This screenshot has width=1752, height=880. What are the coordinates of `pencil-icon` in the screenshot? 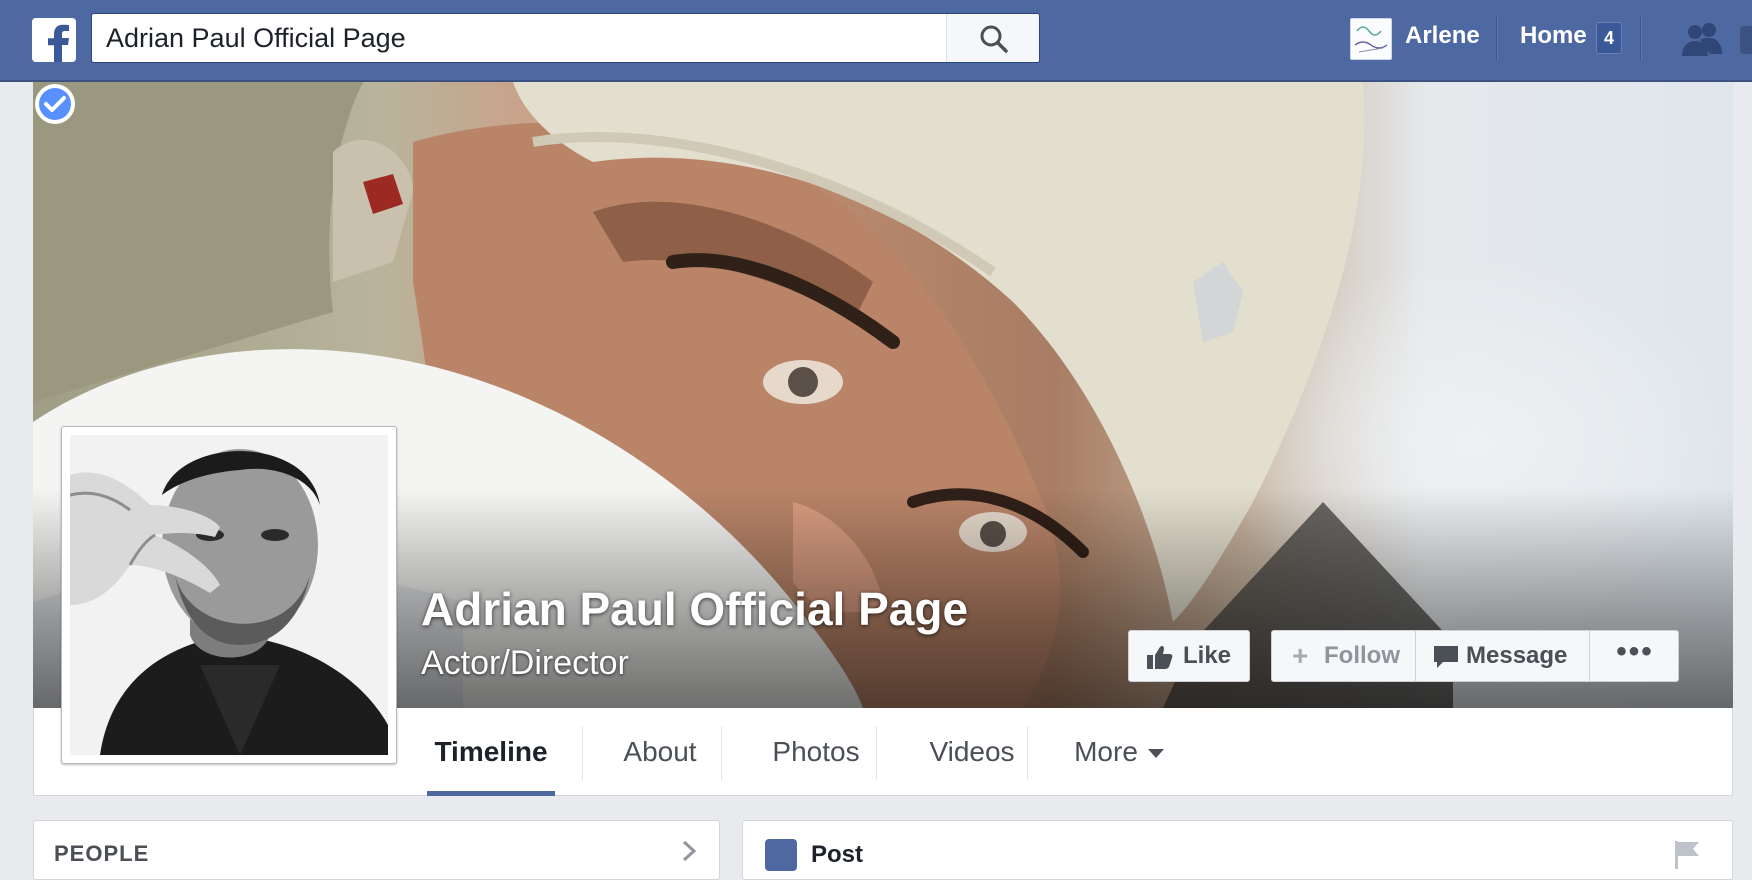 It's located at (781, 855).